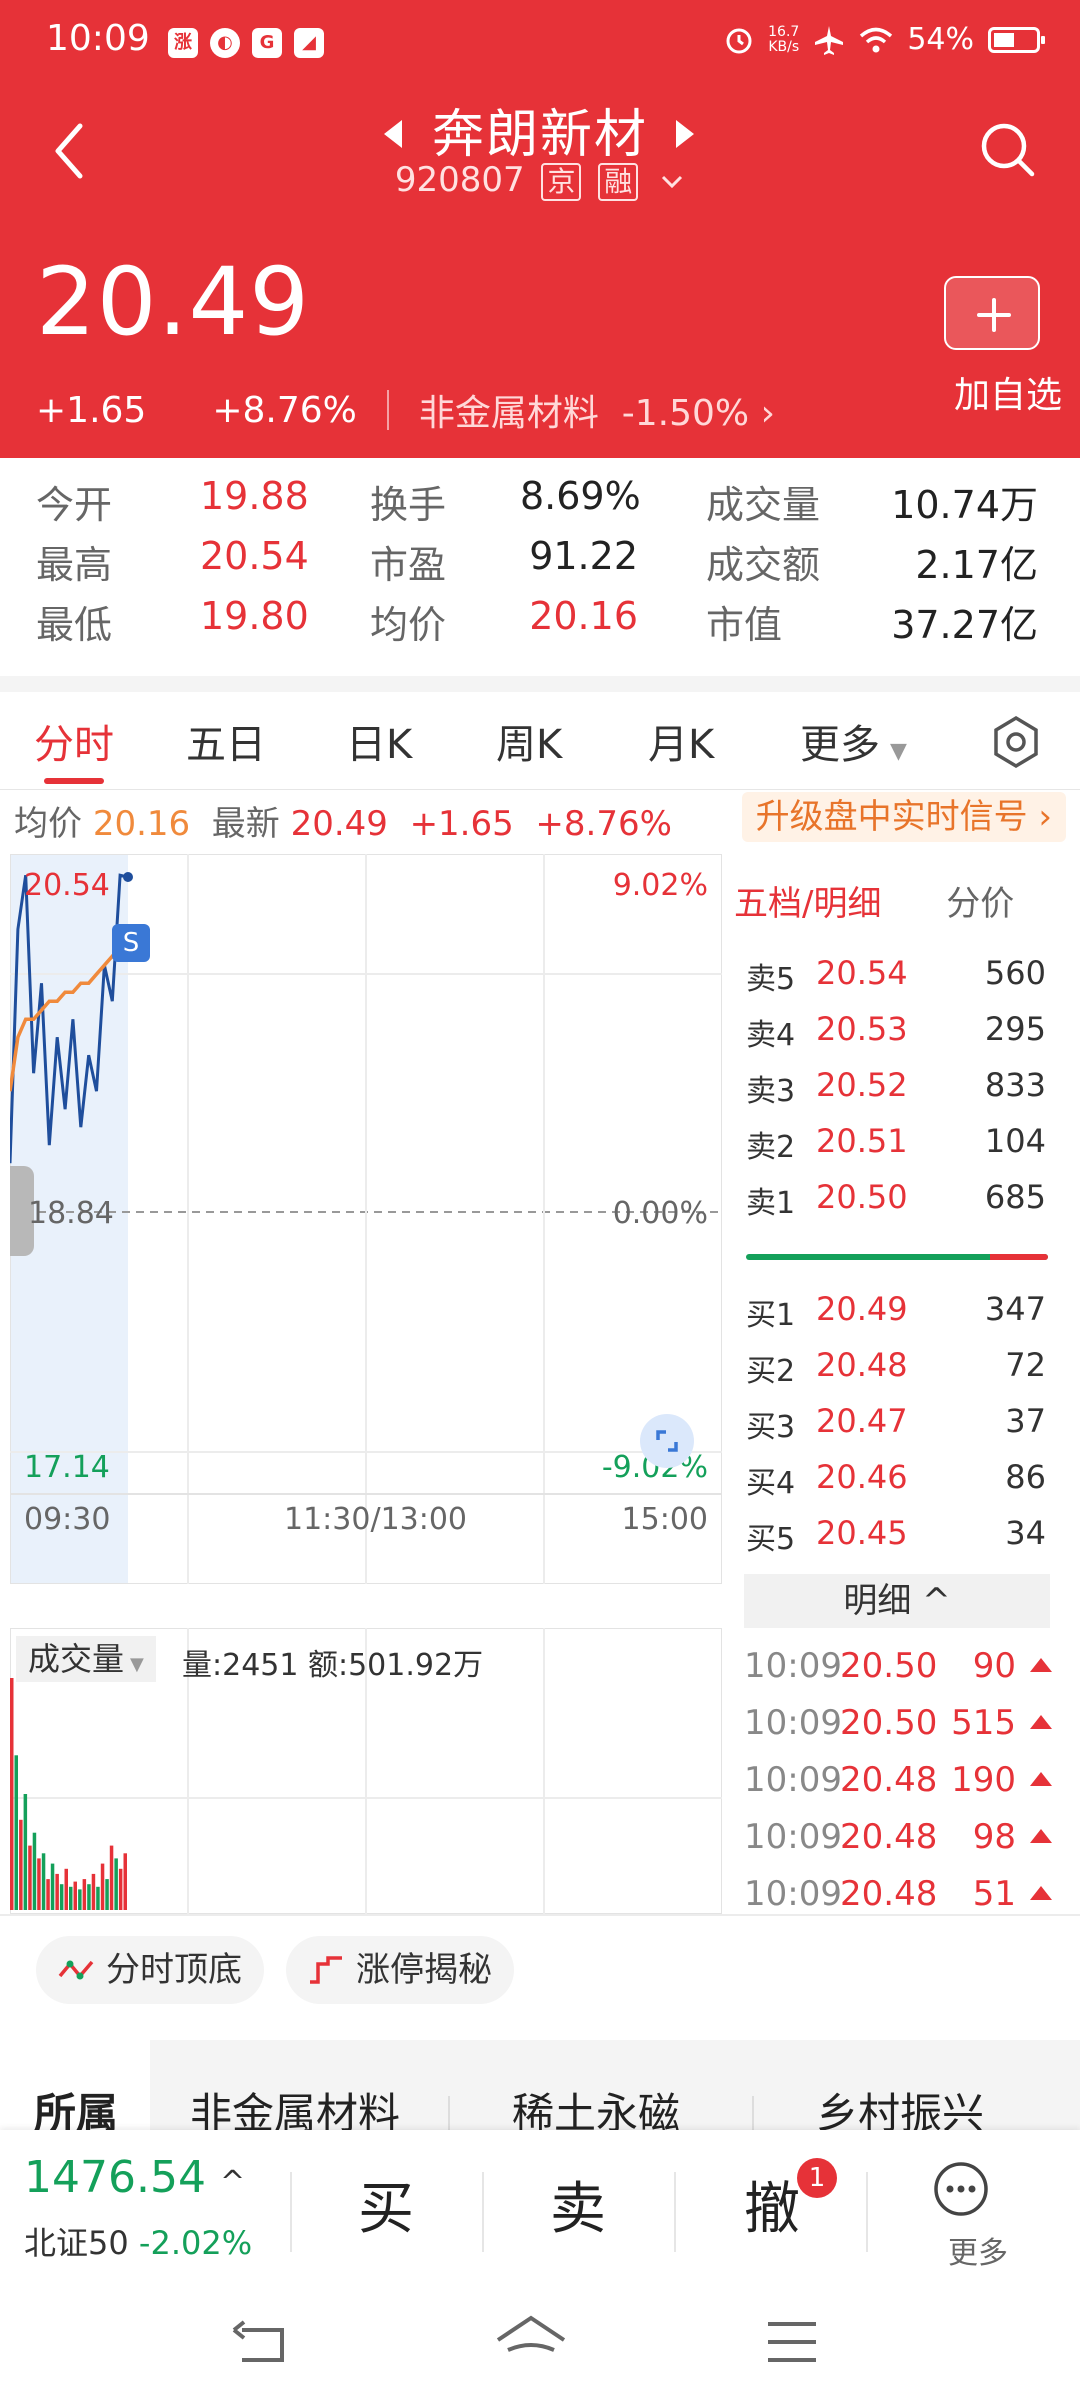 Image resolution: width=1080 pixels, height=2408 pixels. What do you see at coordinates (309, 43) in the screenshot?
I see `notification-app-icon: ◢` at bounding box center [309, 43].